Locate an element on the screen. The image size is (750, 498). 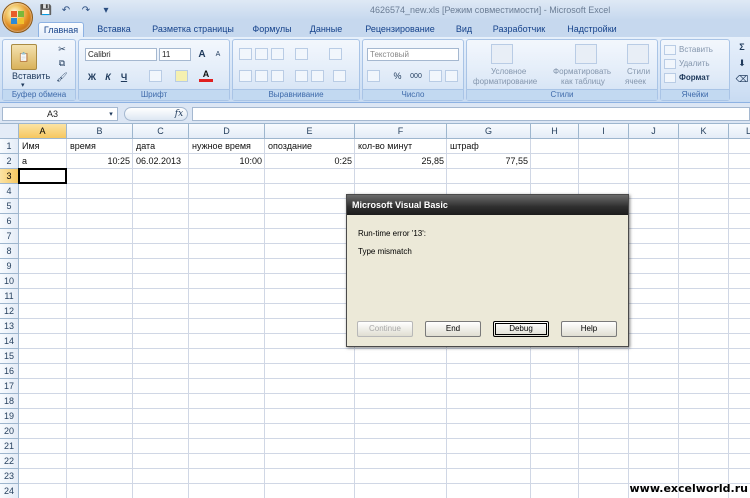
tab-review: Рецензирование is located at coordinates (400, 29).